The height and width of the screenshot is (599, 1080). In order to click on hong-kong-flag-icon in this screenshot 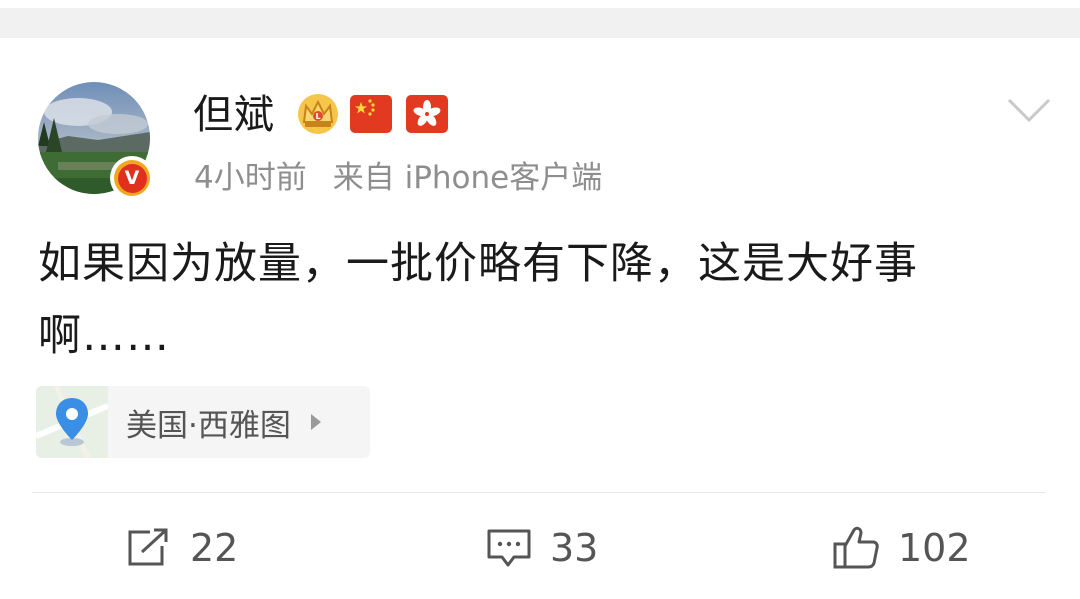, I will do `click(427, 114)`.